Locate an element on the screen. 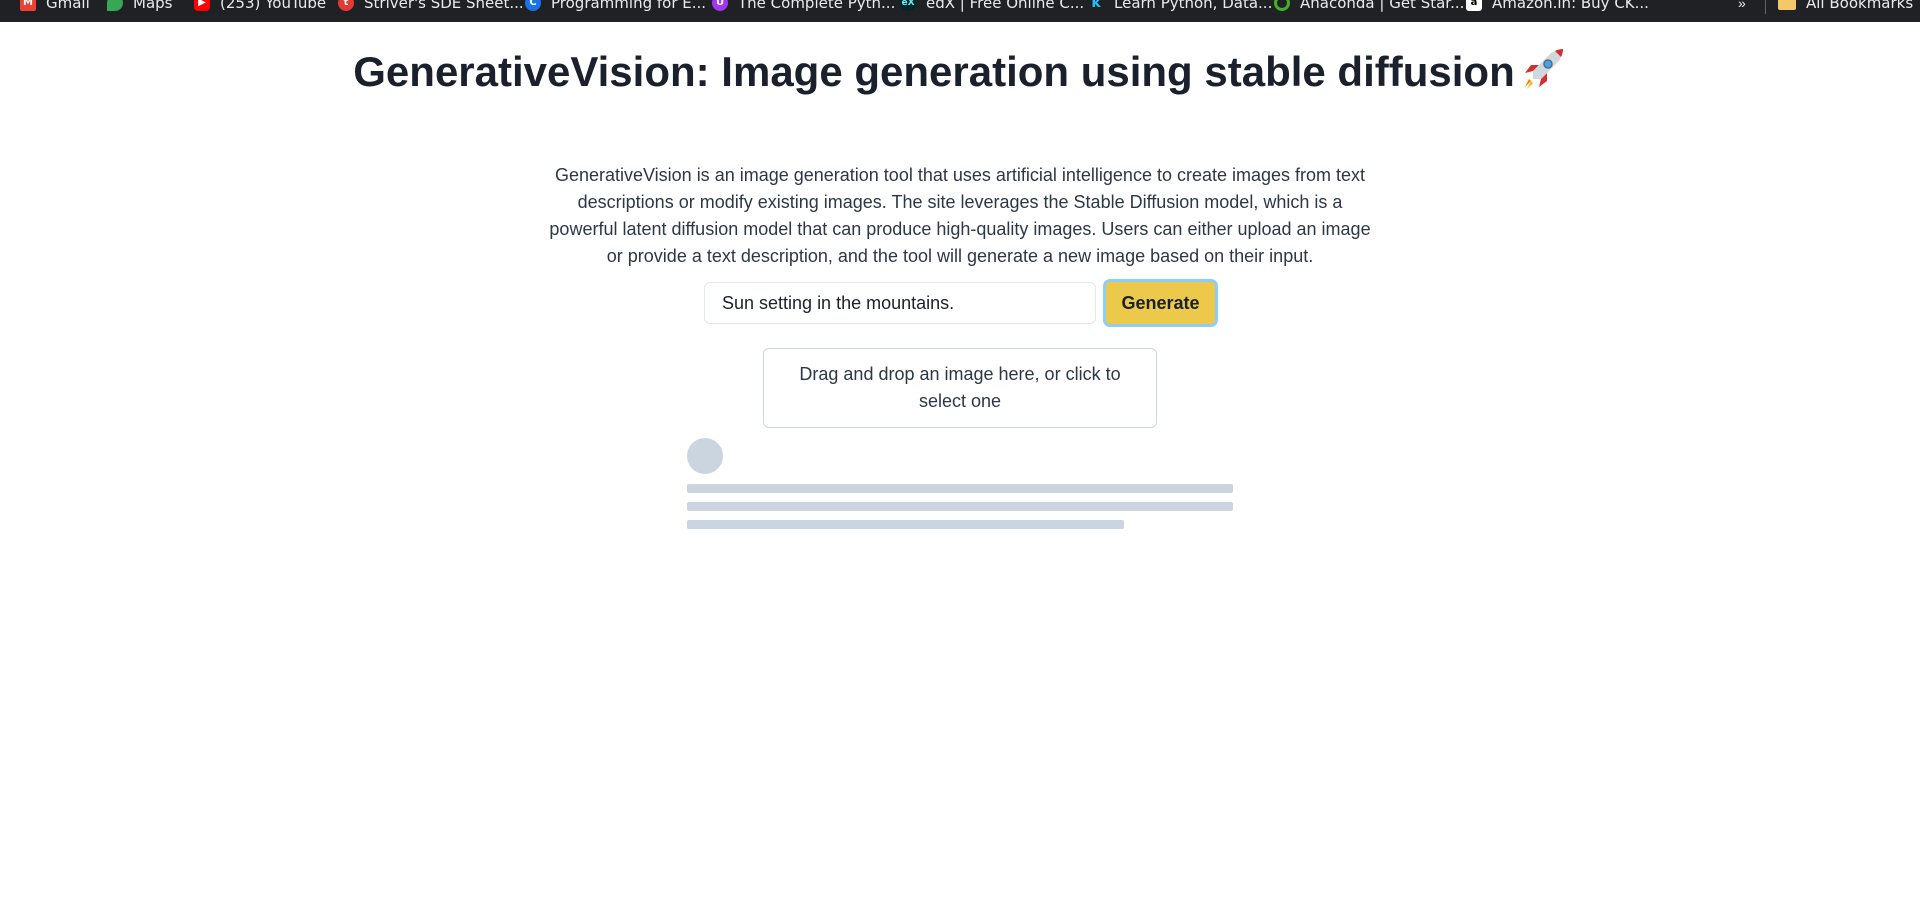  amazon-icon: a is located at coordinates (1474, 5).